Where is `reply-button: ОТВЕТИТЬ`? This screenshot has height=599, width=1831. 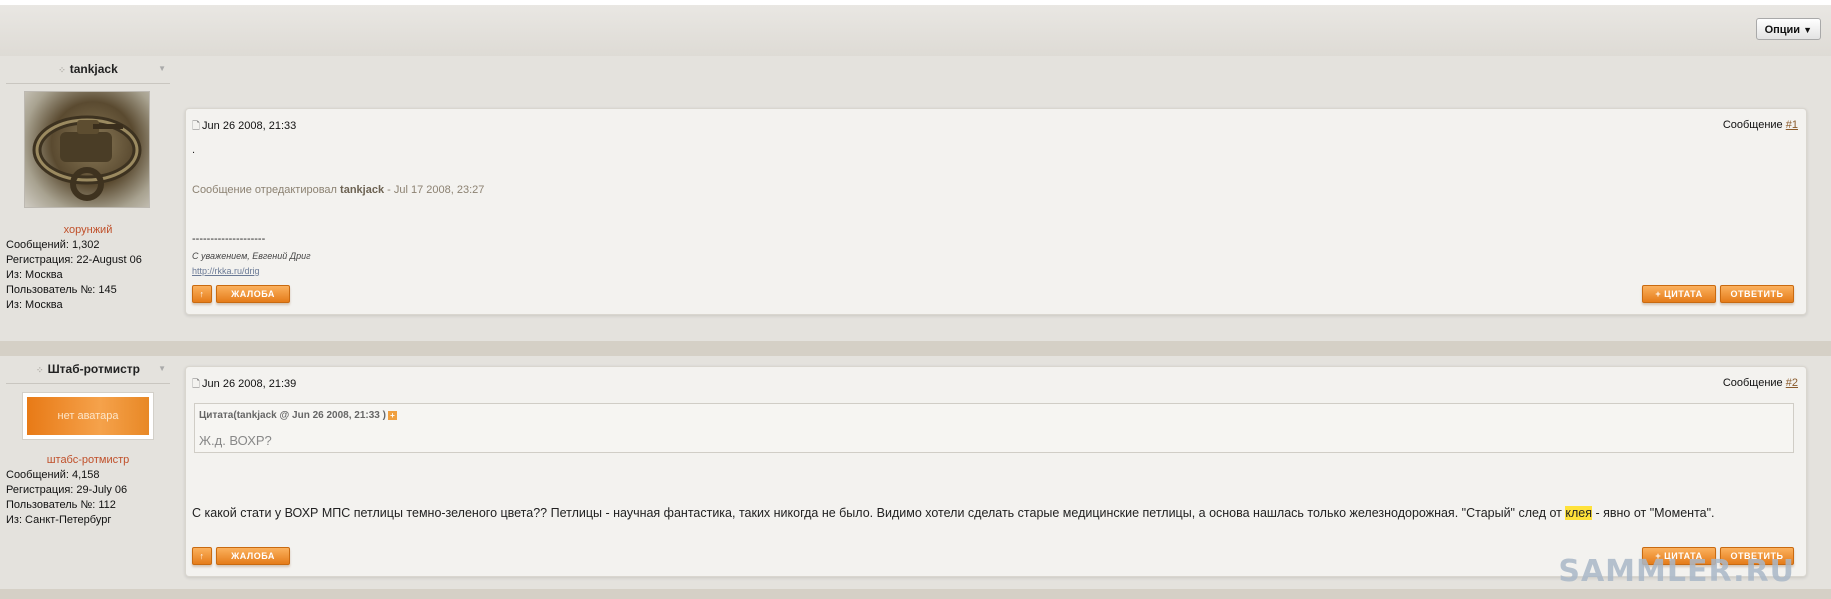 reply-button: ОТВЕТИТЬ is located at coordinates (1757, 294).